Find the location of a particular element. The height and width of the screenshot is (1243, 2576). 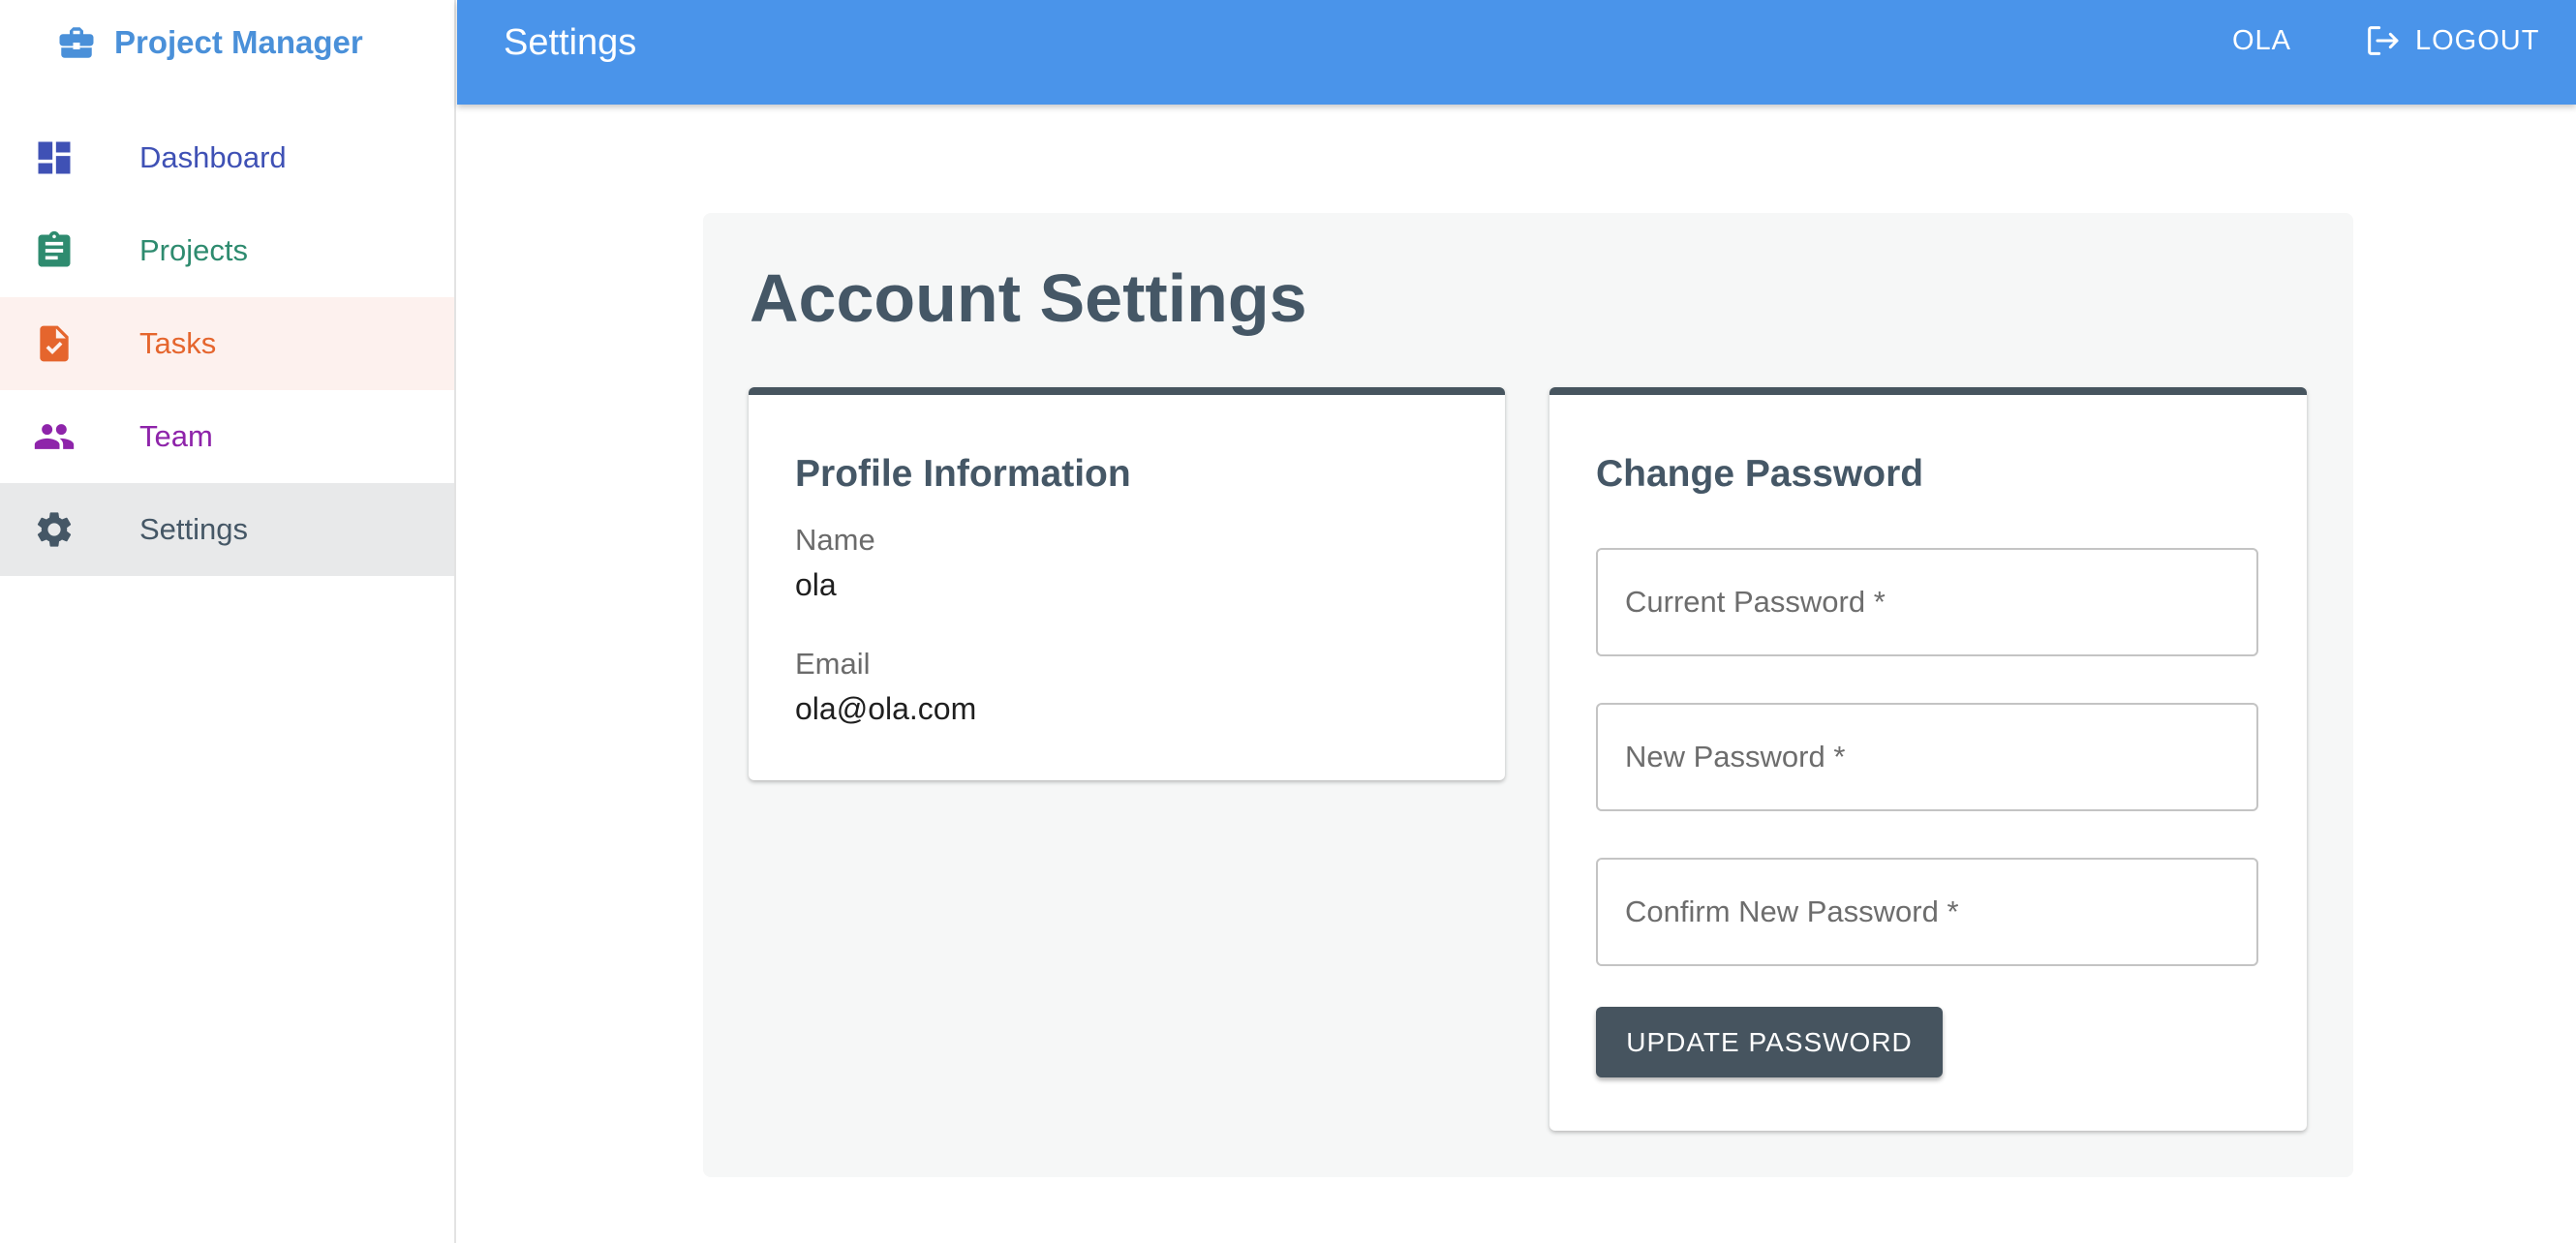

name-label: Name is located at coordinates (835, 540).